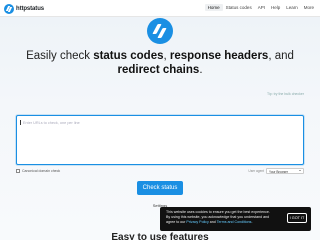 Image resolution: width=320 pixels, height=240 pixels. I want to click on hint-link: Tip: try the bulk checker, so click(285, 94).